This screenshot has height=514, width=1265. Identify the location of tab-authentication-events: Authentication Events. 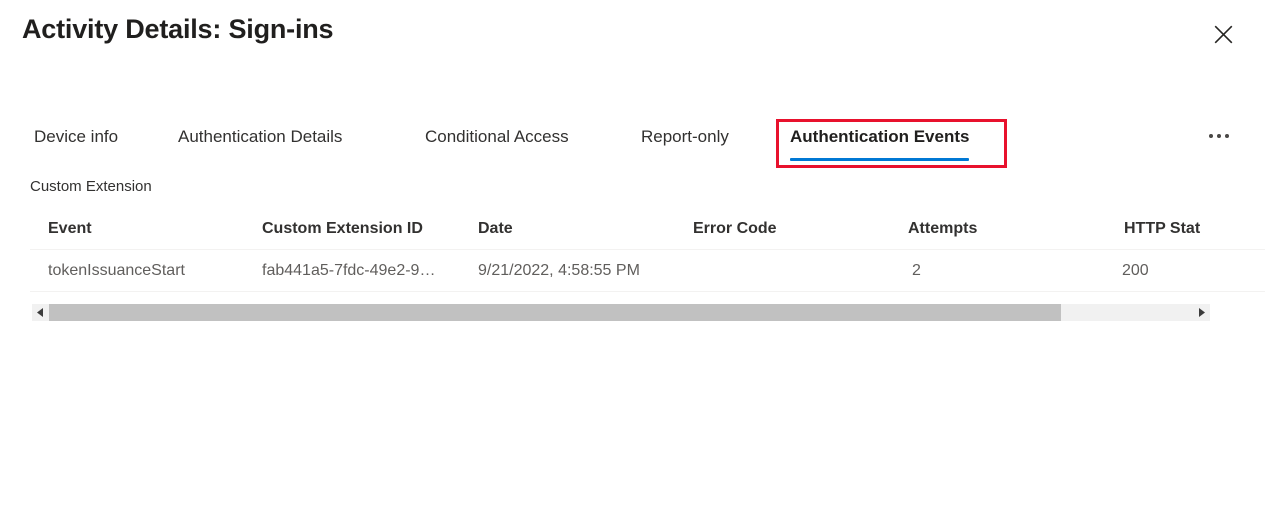
(879, 138).